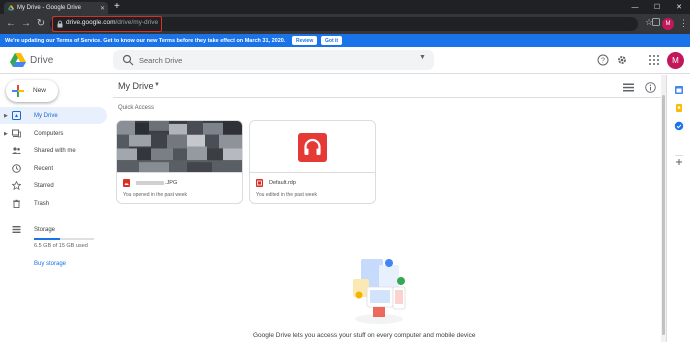  I want to click on browser-tab-title: My Drive - Google Drive, so click(49, 8).